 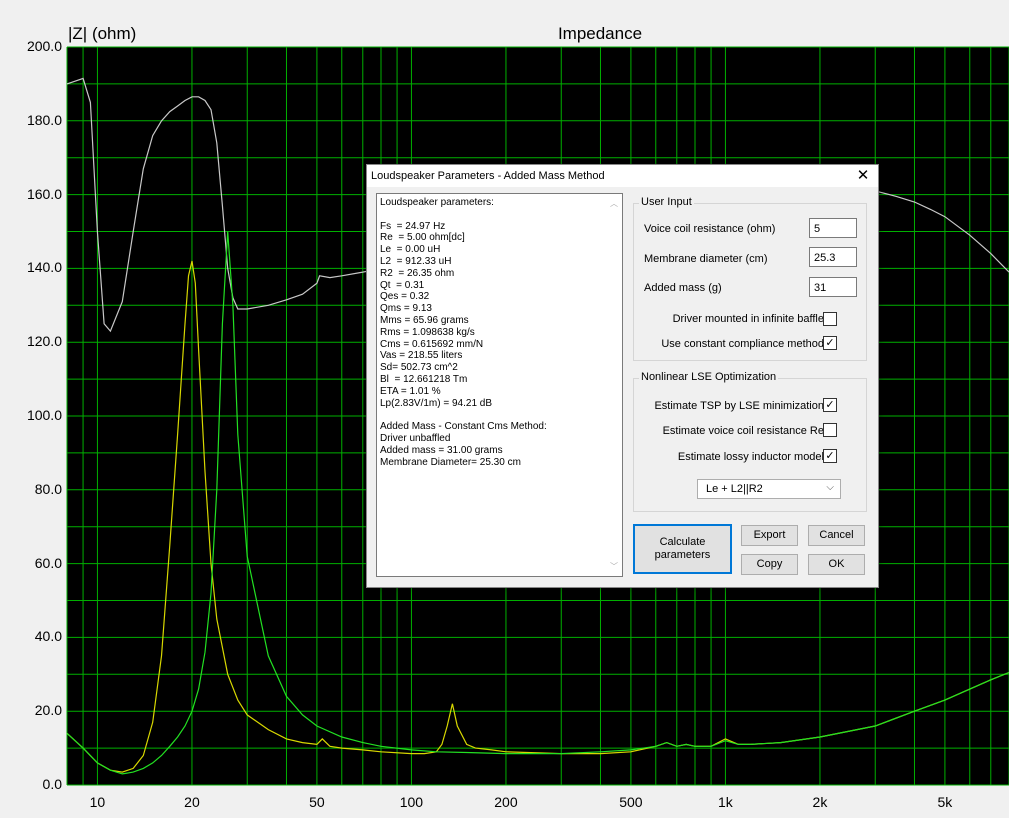 I want to click on estimate-lossy-label: Estimate lossy inductor model, so click(x=750, y=457).